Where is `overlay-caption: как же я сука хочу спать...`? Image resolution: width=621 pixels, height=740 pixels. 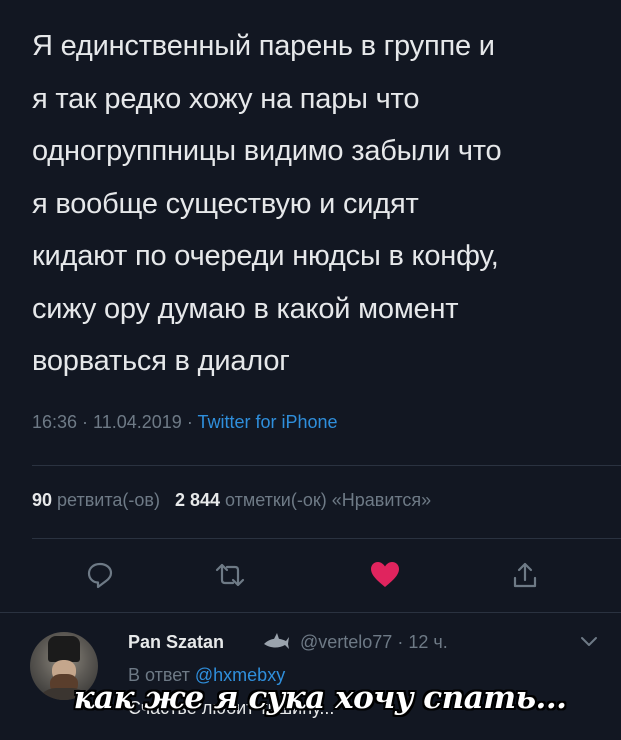 overlay-caption: как же я сука хочу спать... is located at coordinates (320, 698).